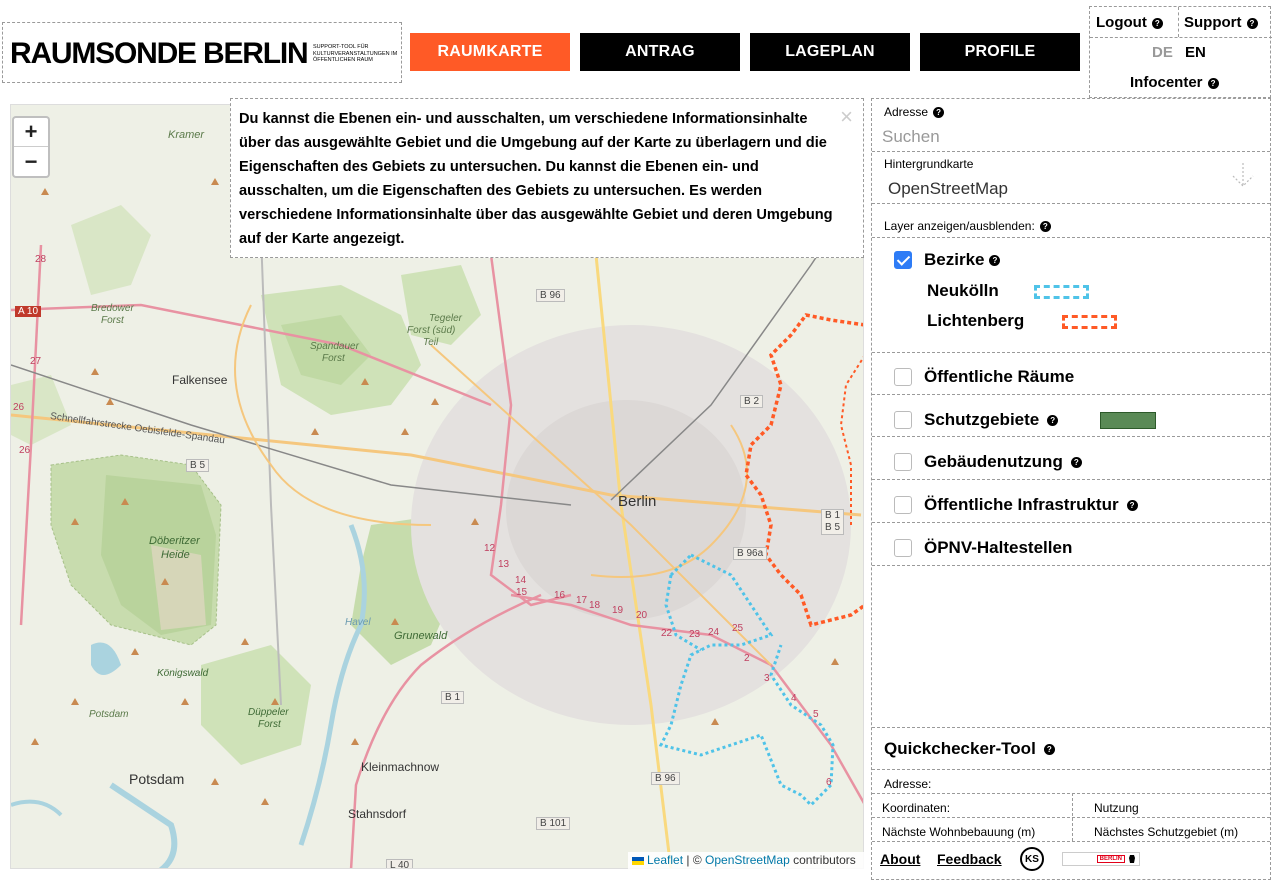 This screenshot has height=882, width=1275. Describe the element at coordinates (560, 595) in the screenshot. I see `route-number: 16` at that location.